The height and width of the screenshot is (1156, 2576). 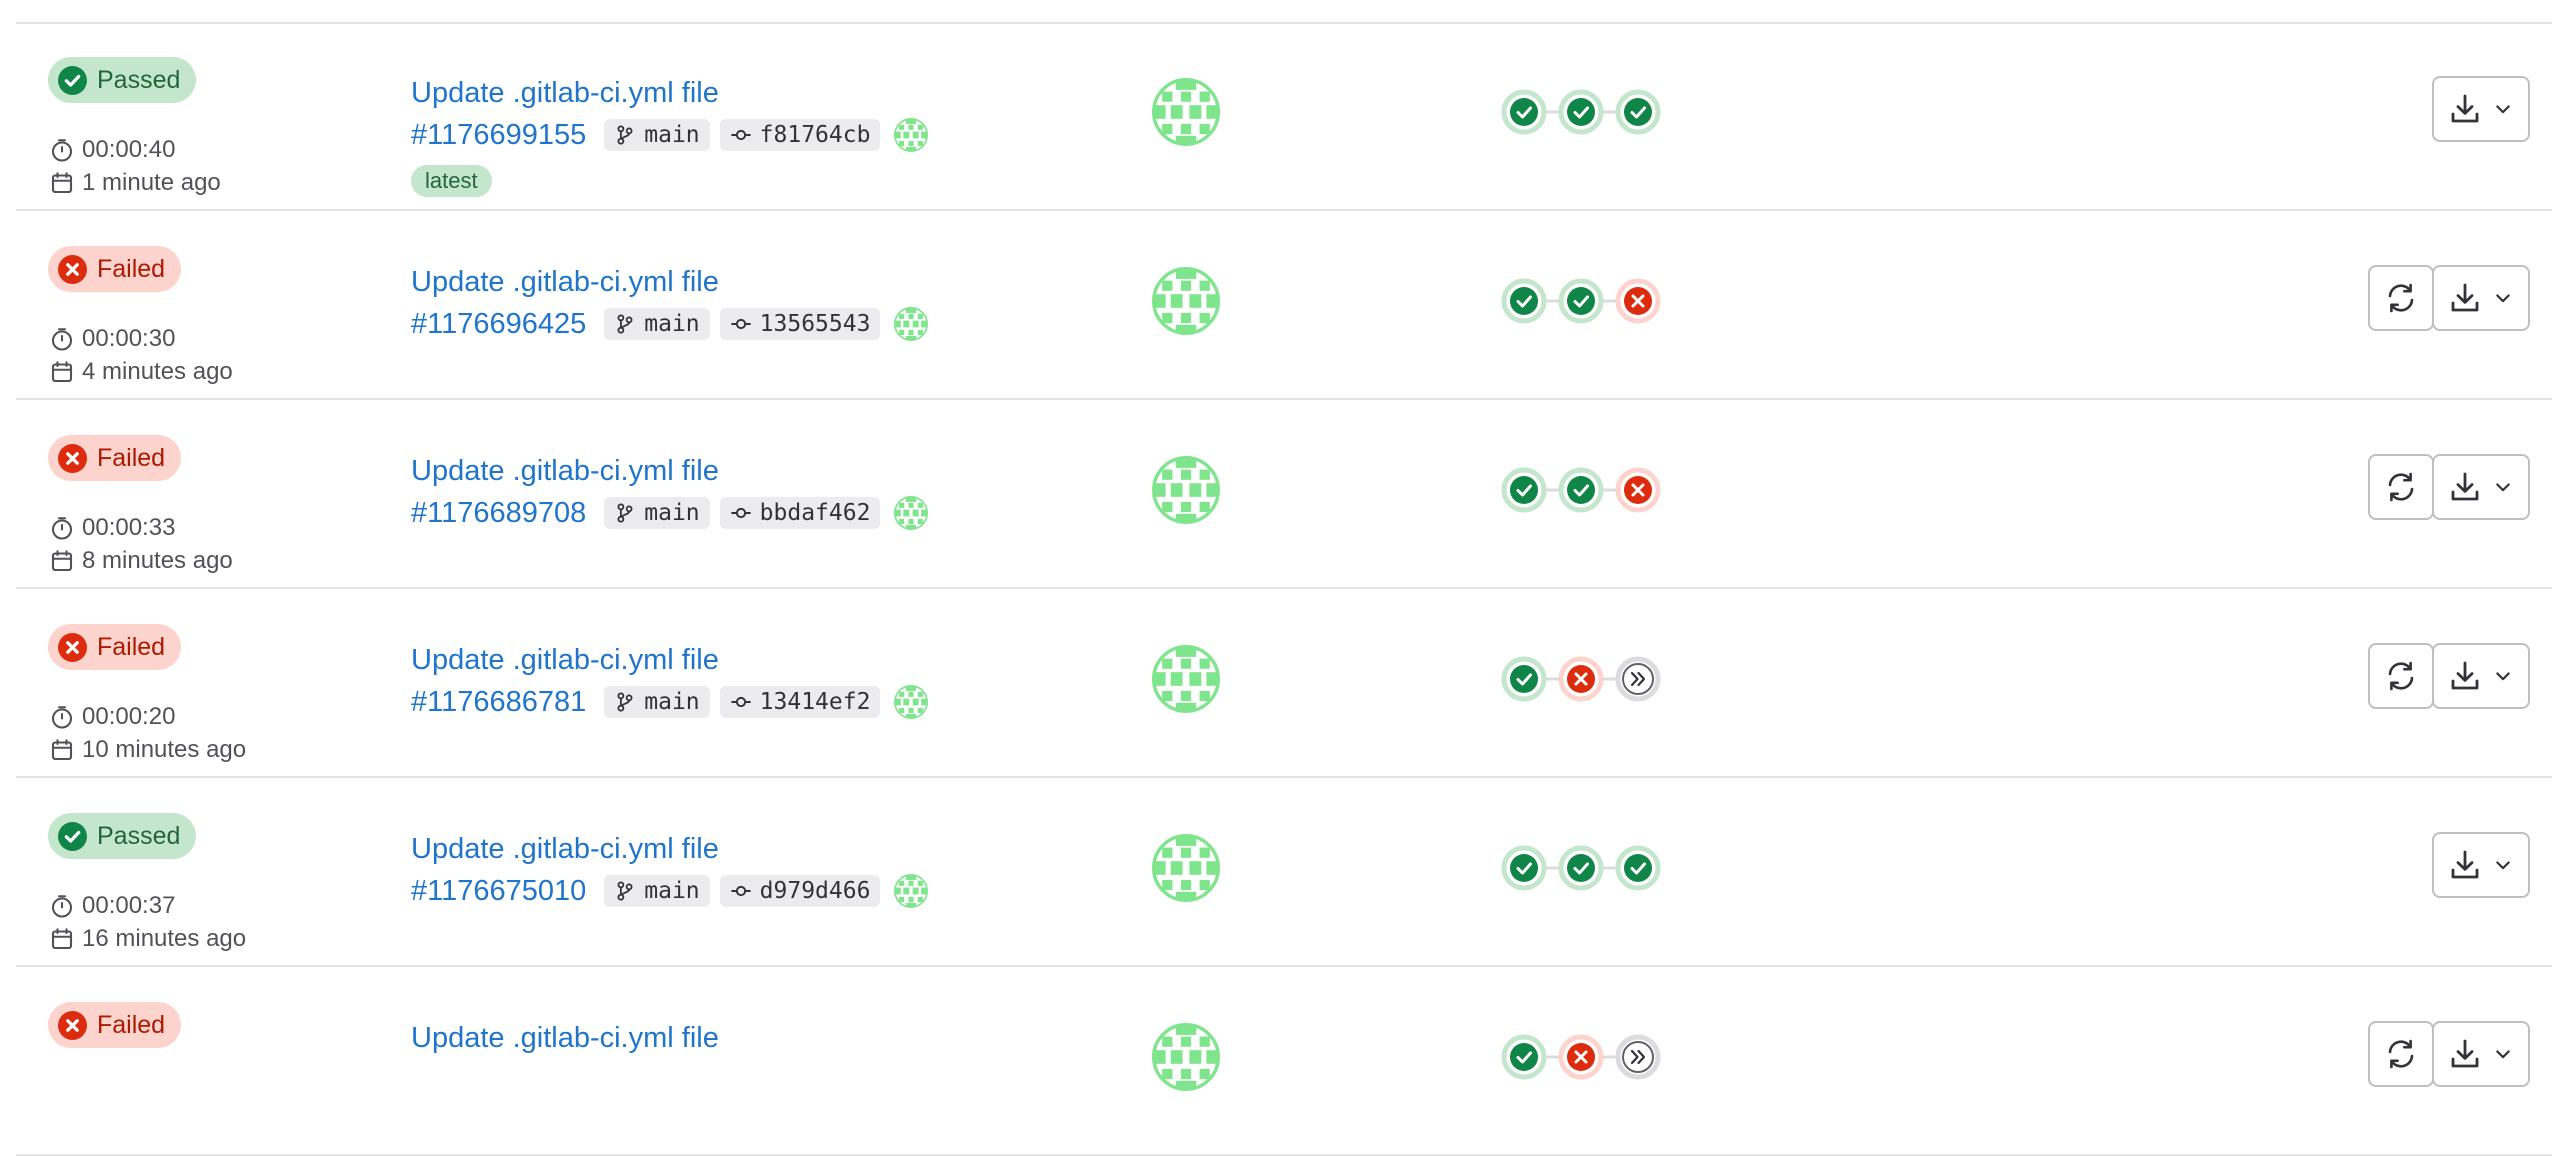 What do you see at coordinates (498, 702) in the screenshot?
I see `pipeline-id-link: #1176686781` at bounding box center [498, 702].